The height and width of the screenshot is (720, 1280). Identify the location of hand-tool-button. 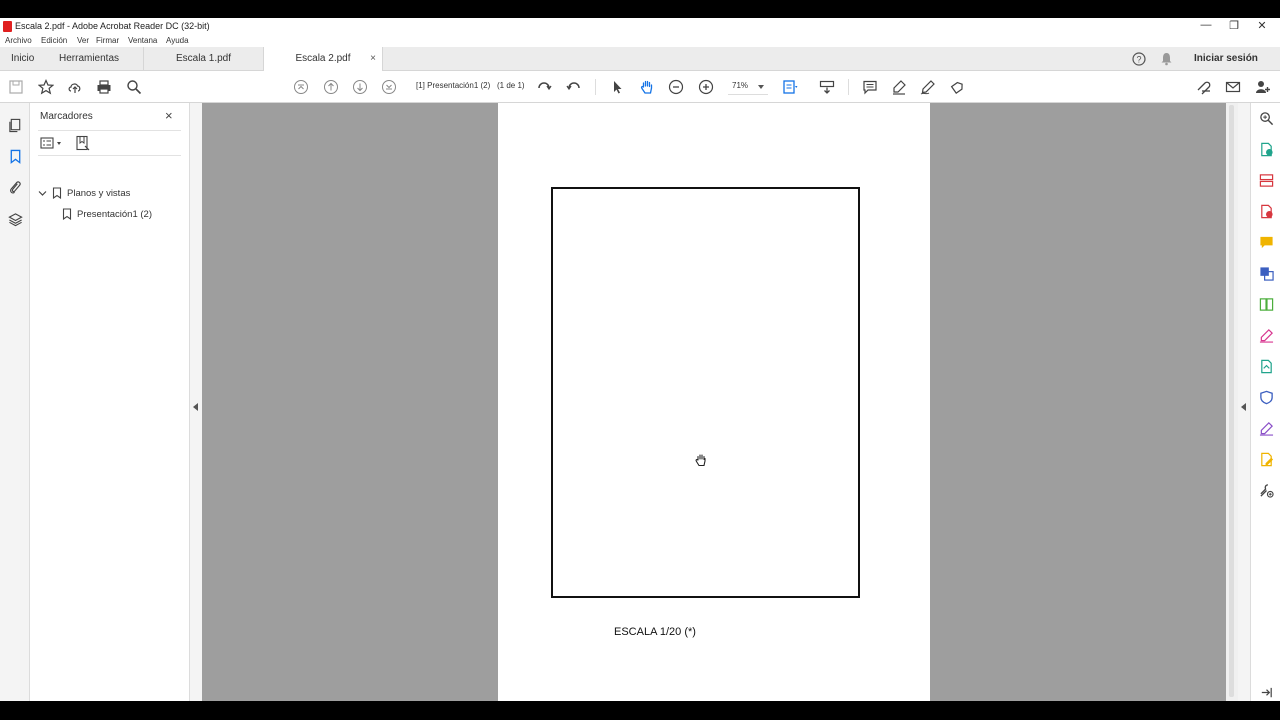
(647, 87).